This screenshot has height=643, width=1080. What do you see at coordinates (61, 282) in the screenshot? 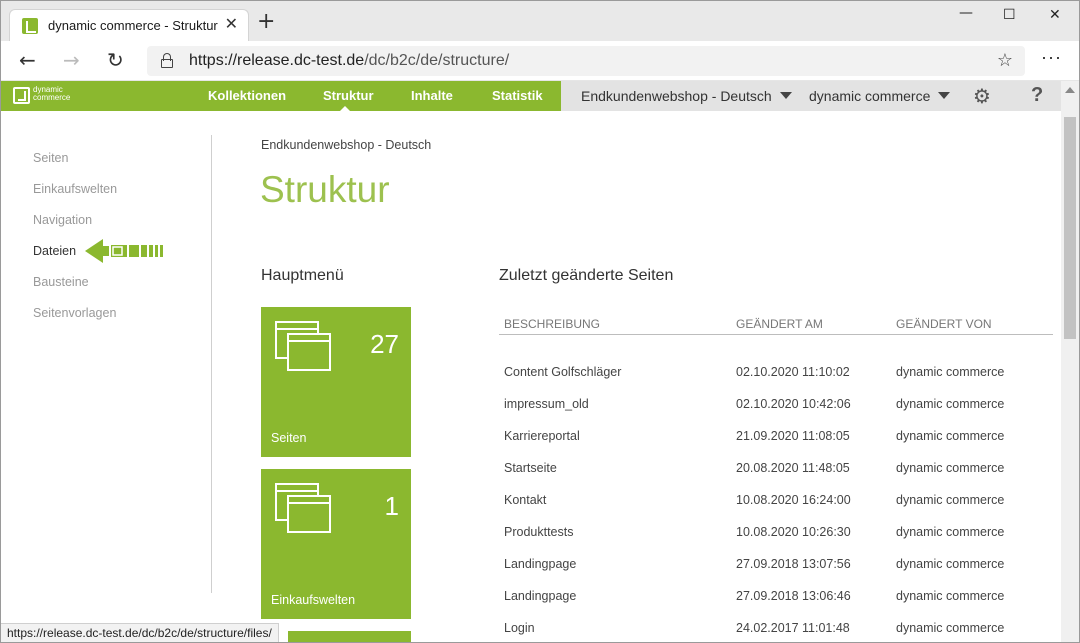
I see `sidebar-item-bausteine: Bausteine` at bounding box center [61, 282].